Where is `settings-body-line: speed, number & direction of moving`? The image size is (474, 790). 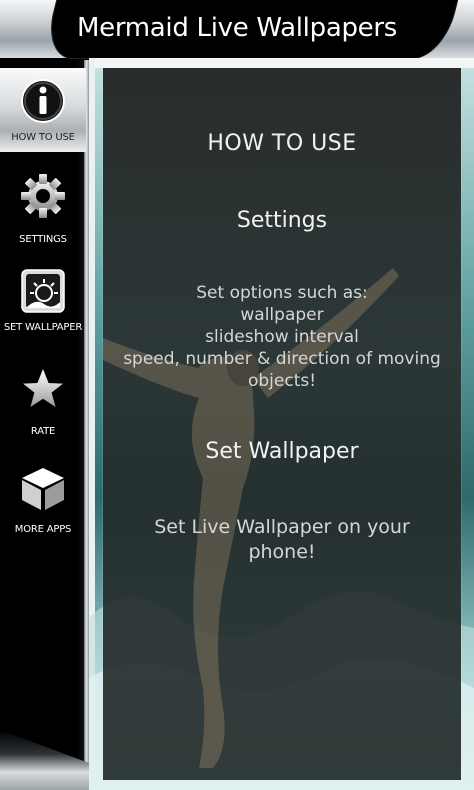 settings-body-line: speed, number & direction of moving is located at coordinates (282, 359).